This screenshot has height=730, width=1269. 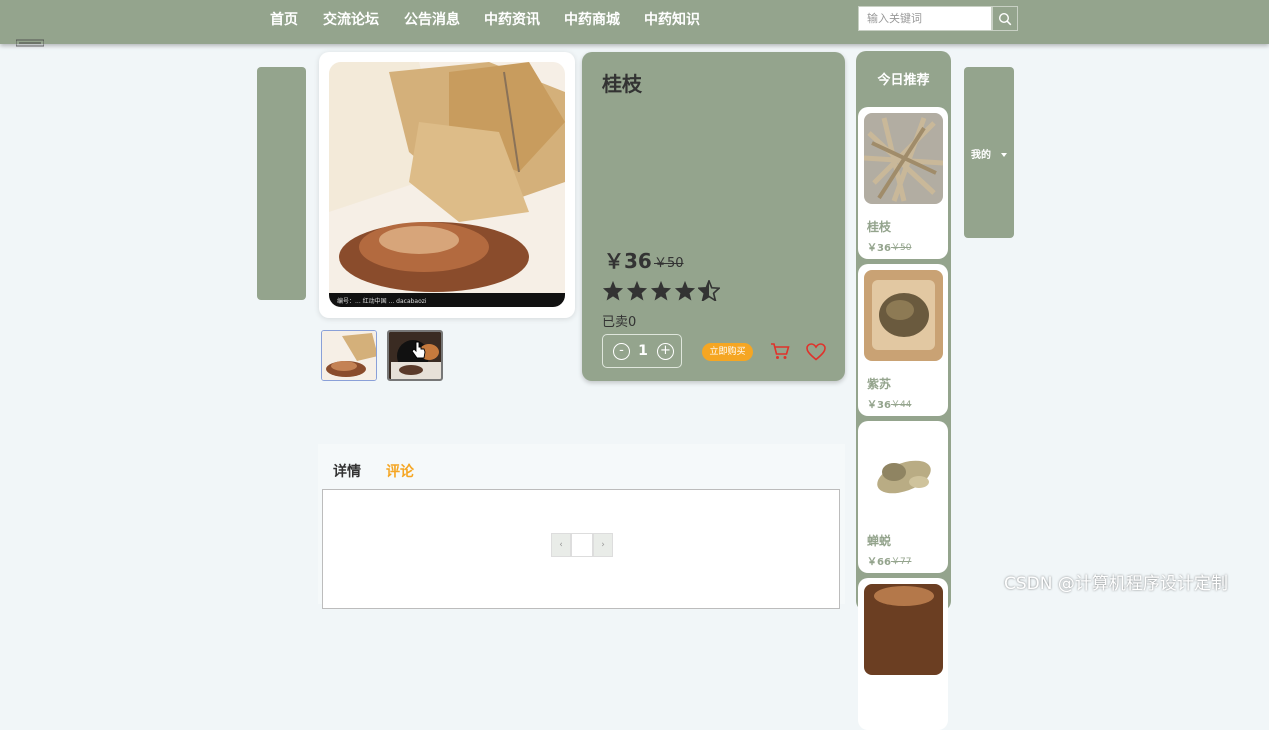 I want to click on search-button, so click(x=1005, y=18).